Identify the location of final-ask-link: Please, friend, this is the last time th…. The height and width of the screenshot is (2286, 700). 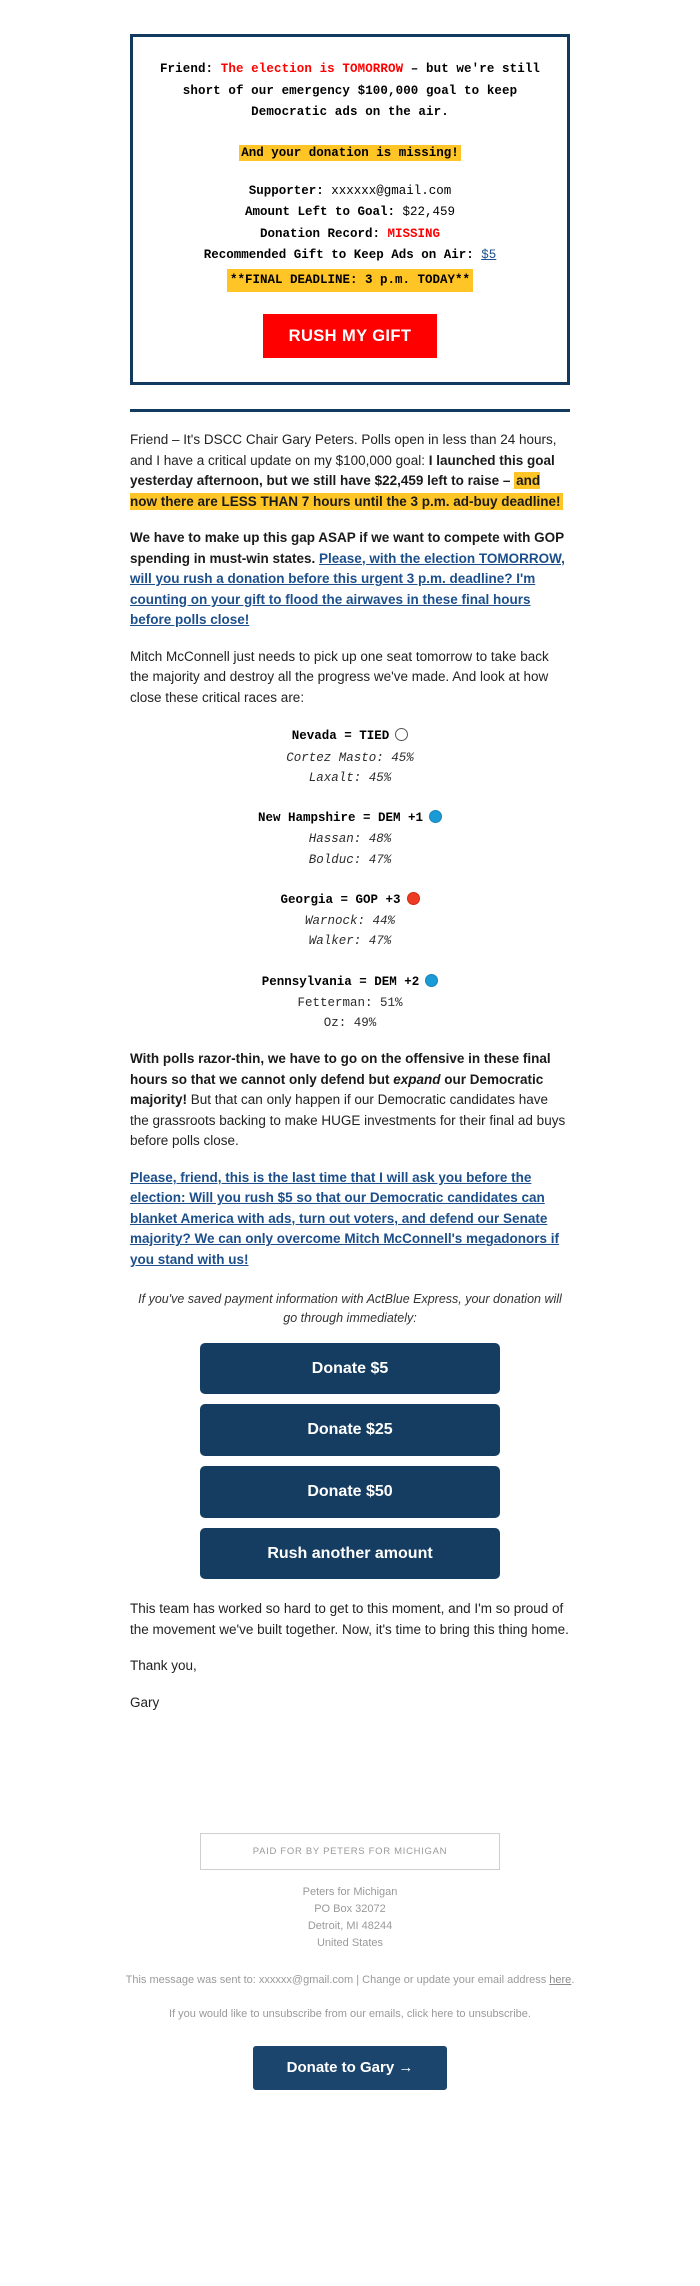
(344, 1218).